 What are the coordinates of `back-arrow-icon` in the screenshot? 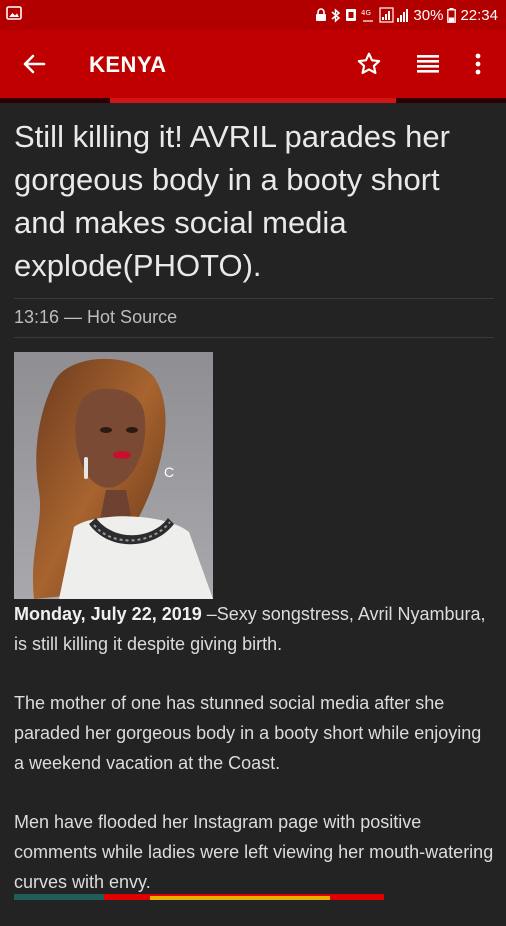 It's located at (34, 66).